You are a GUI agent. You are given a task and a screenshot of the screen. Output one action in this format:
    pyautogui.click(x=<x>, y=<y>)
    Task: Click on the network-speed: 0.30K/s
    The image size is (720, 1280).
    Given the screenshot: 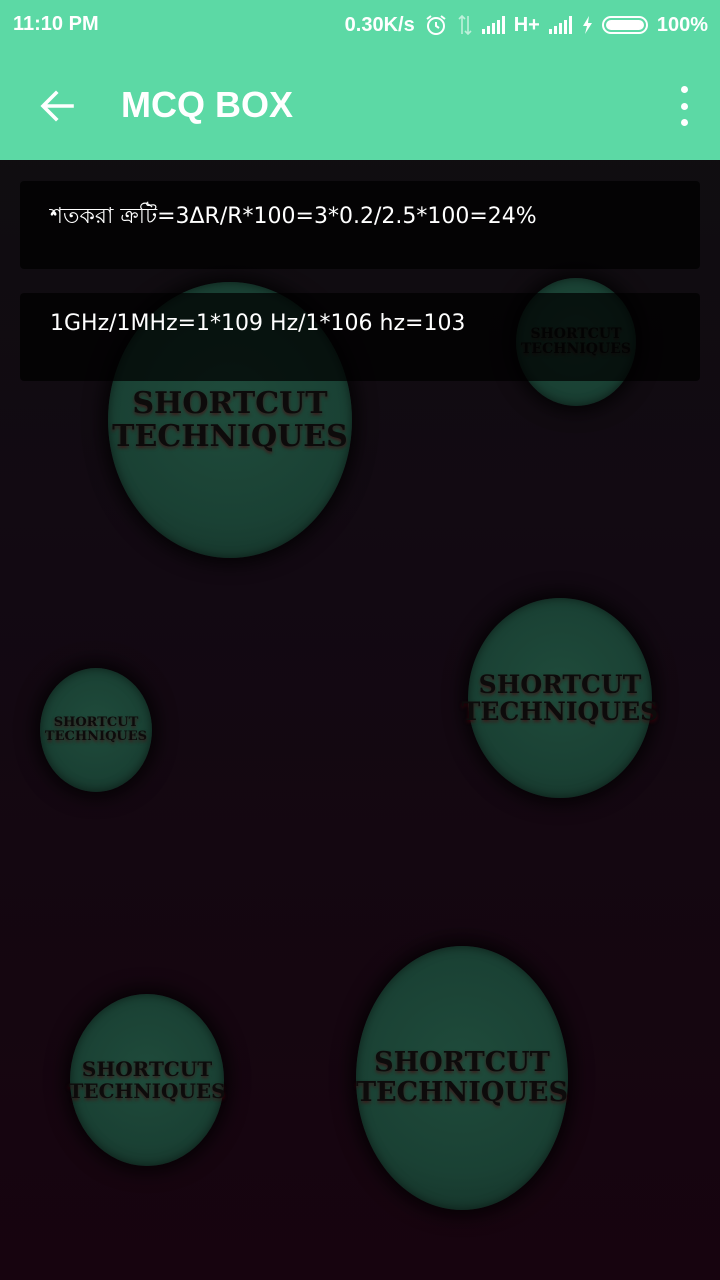 What is the action you would take?
    pyautogui.click(x=379, y=24)
    